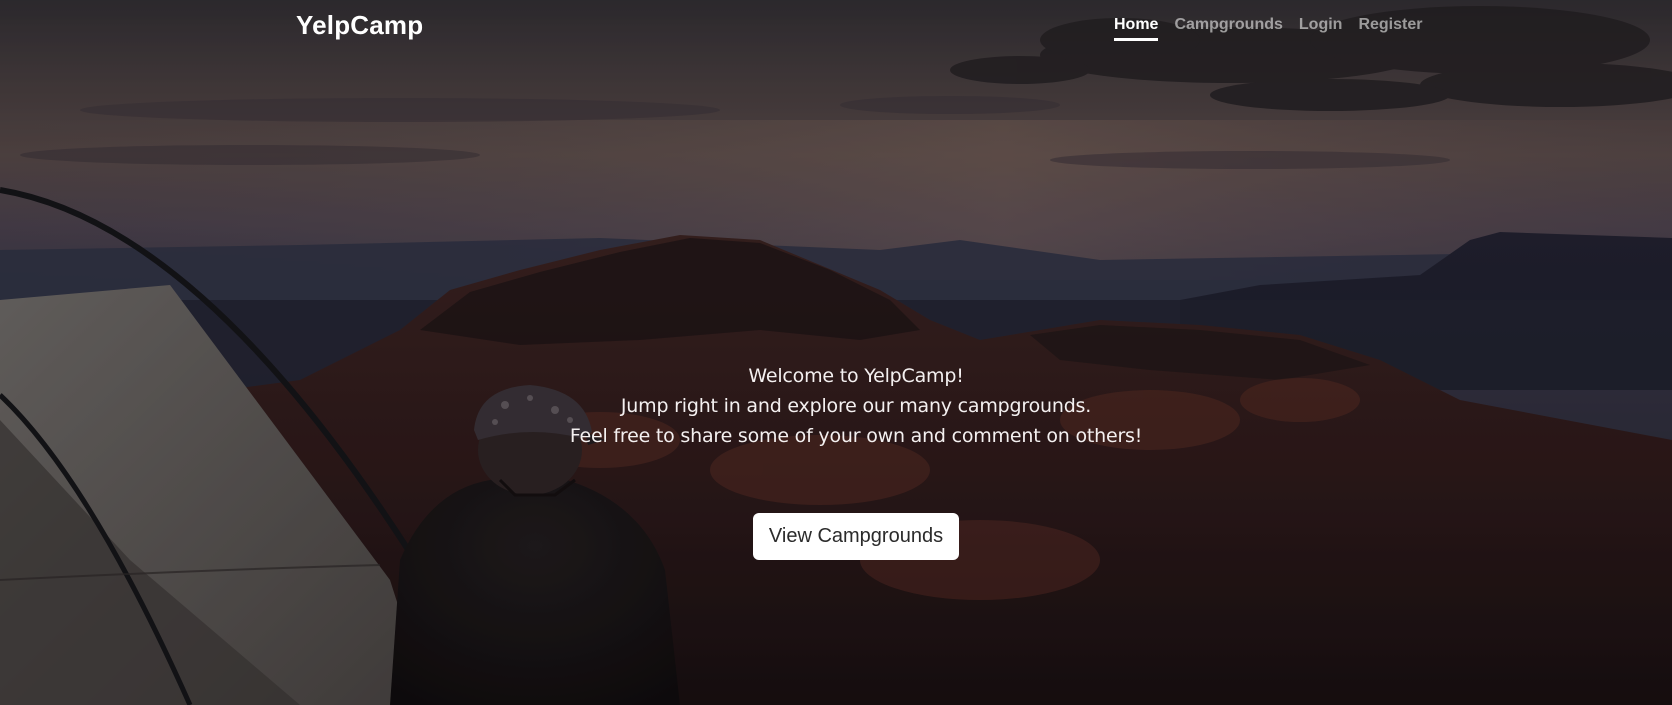 Image resolution: width=1672 pixels, height=705 pixels. What do you see at coordinates (856, 536) in the screenshot?
I see `view-campgrounds-button: View Campgrounds` at bounding box center [856, 536].